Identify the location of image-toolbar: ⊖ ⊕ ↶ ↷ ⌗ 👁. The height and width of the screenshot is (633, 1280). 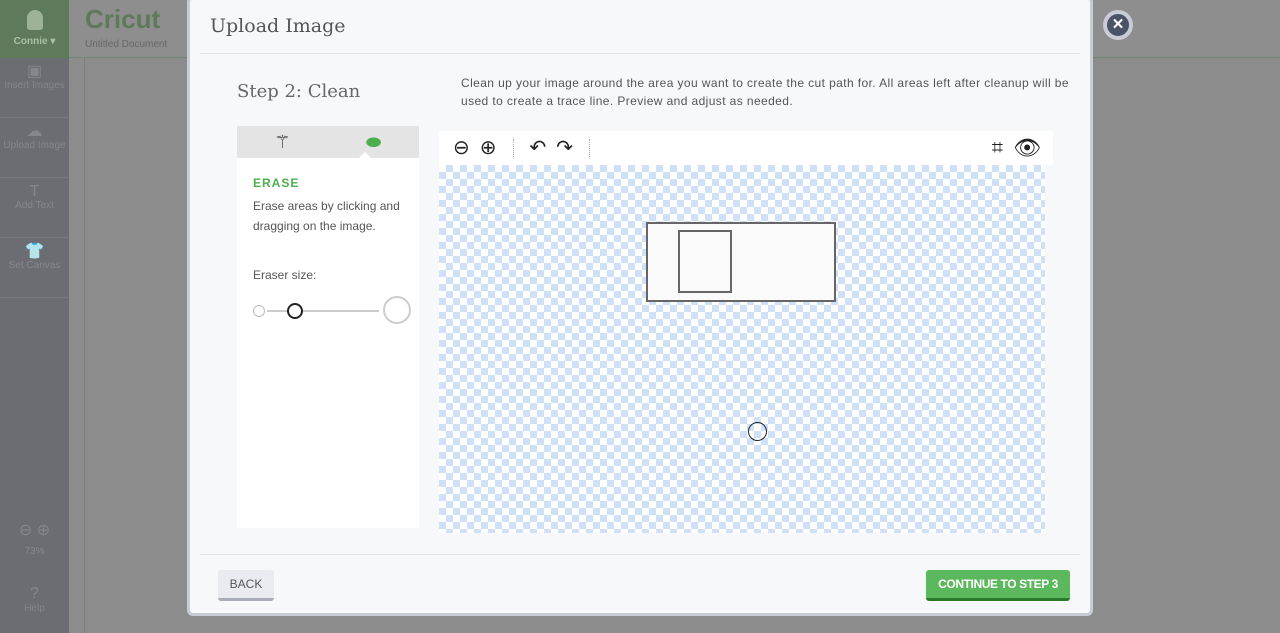
(746, 148).